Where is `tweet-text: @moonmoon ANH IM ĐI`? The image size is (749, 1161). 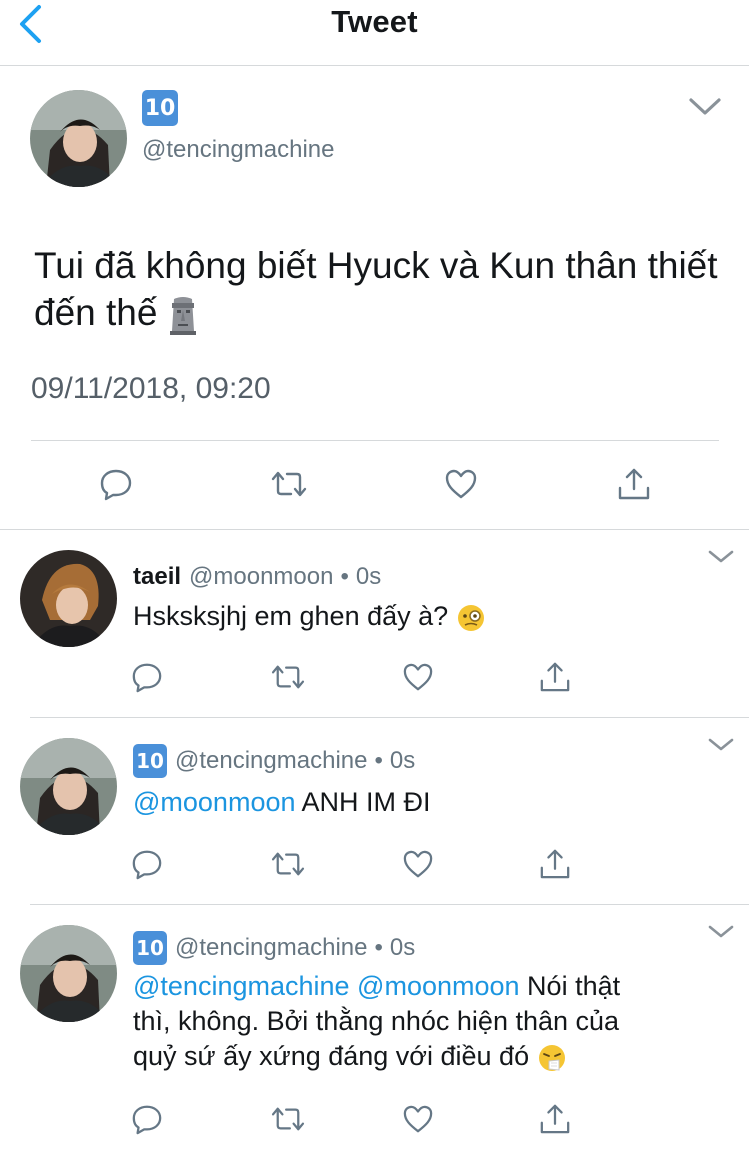
tweet-text: @moonmoon ANH IM ĐI is located at coordinates (282, 802).